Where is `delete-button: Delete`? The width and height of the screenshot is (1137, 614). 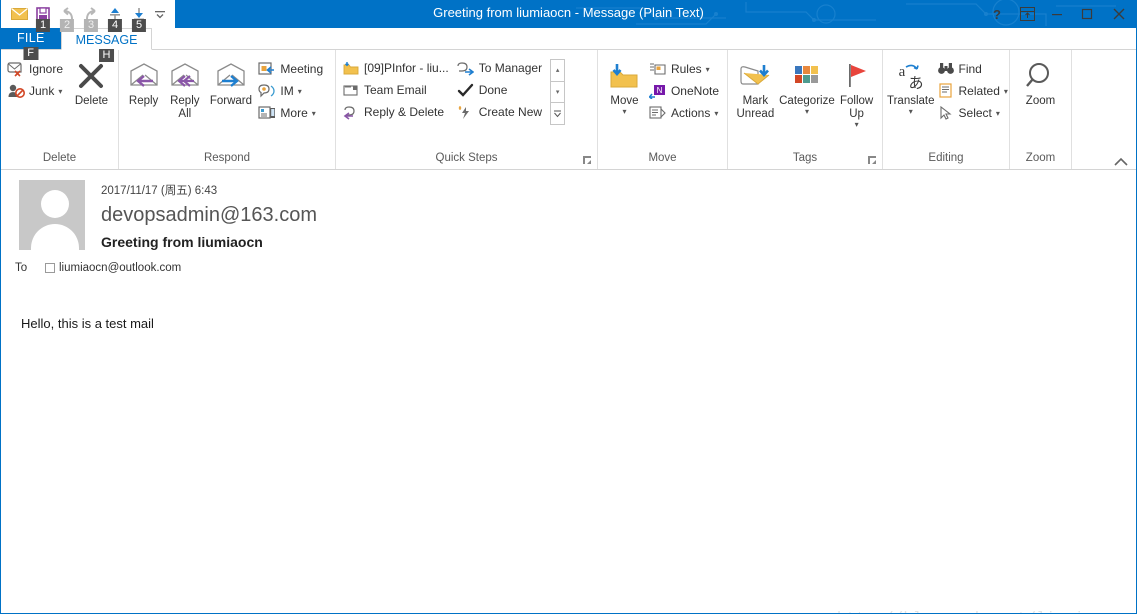 delete-button: Delete is located at coordinates (91, 81).